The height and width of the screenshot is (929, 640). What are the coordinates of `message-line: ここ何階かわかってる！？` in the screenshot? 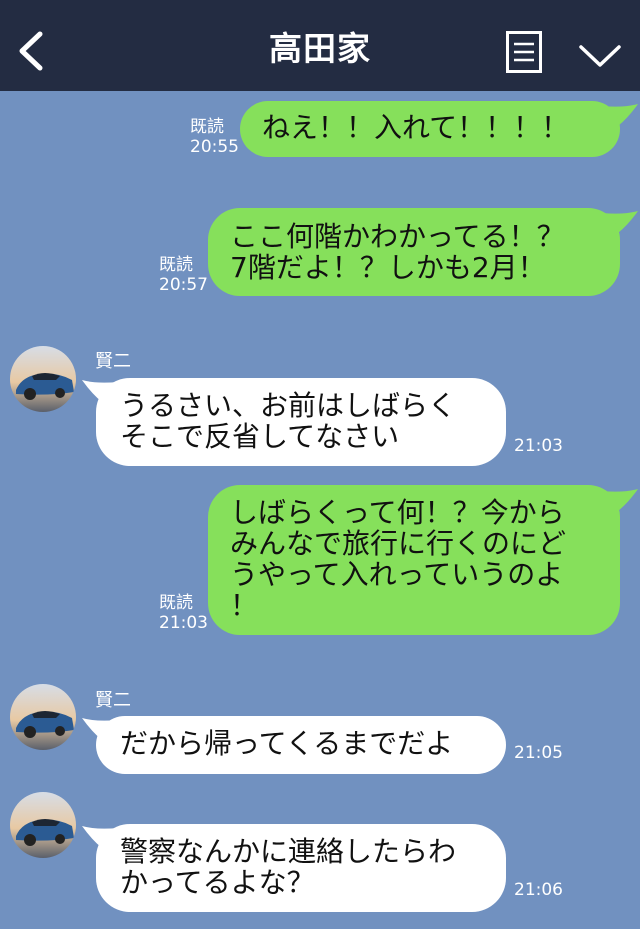 It's located at (397, 236).